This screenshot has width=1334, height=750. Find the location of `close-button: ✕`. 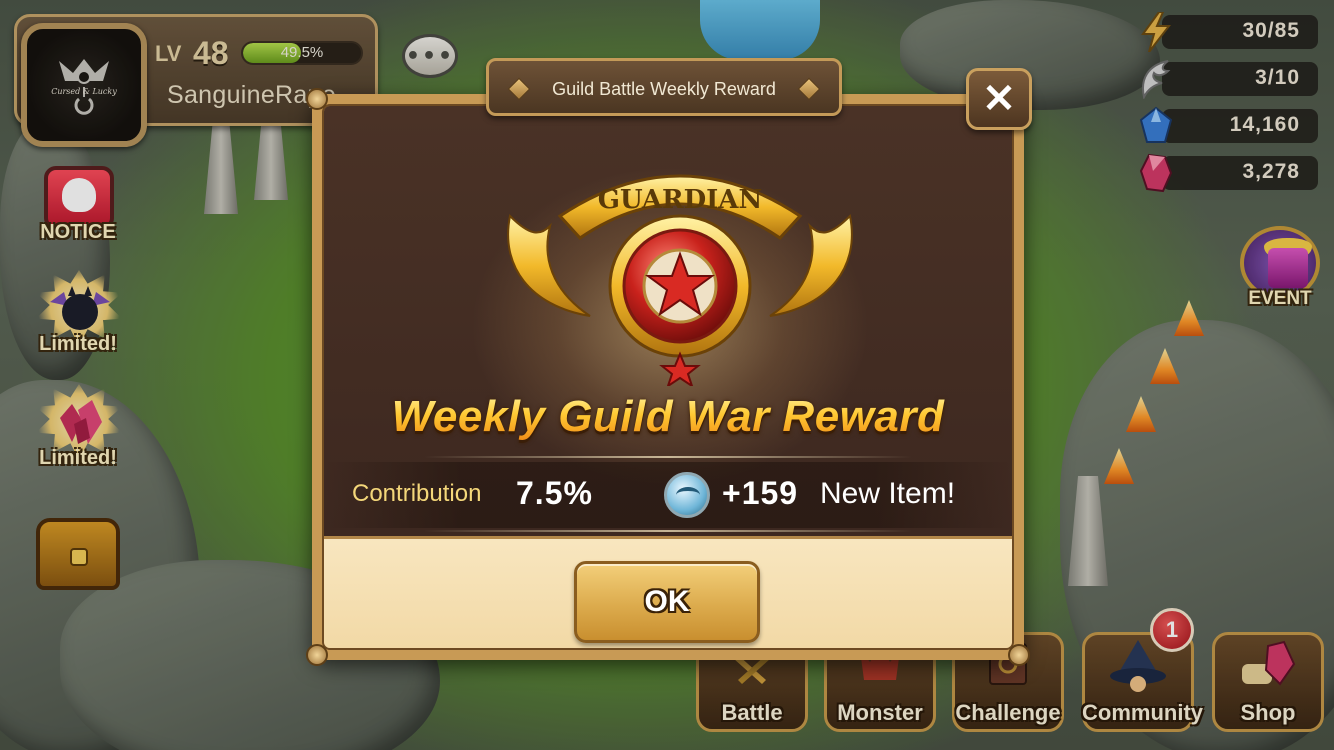

close-button: ✕ is located at coordinates (999, 99).